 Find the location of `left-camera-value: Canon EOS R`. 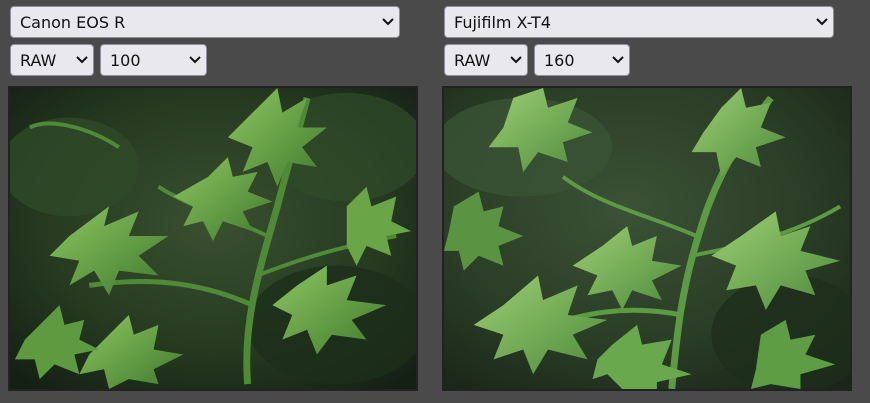

left-camera-value: Canon EOS R is located at coordinates (73, 22).